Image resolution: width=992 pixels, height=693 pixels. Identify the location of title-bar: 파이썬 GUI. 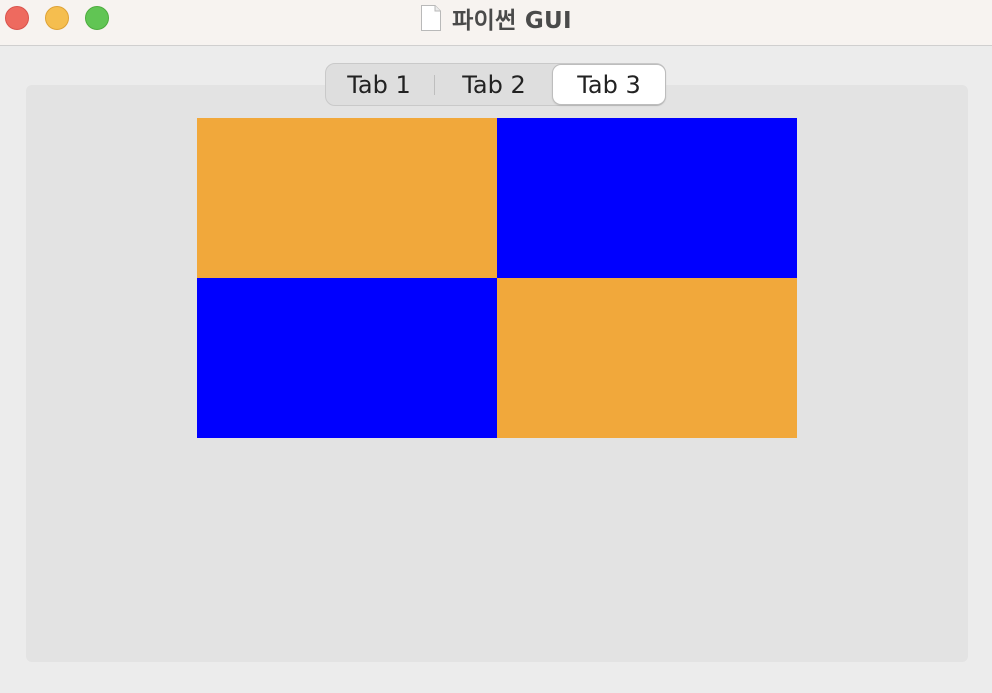
(496, 23).